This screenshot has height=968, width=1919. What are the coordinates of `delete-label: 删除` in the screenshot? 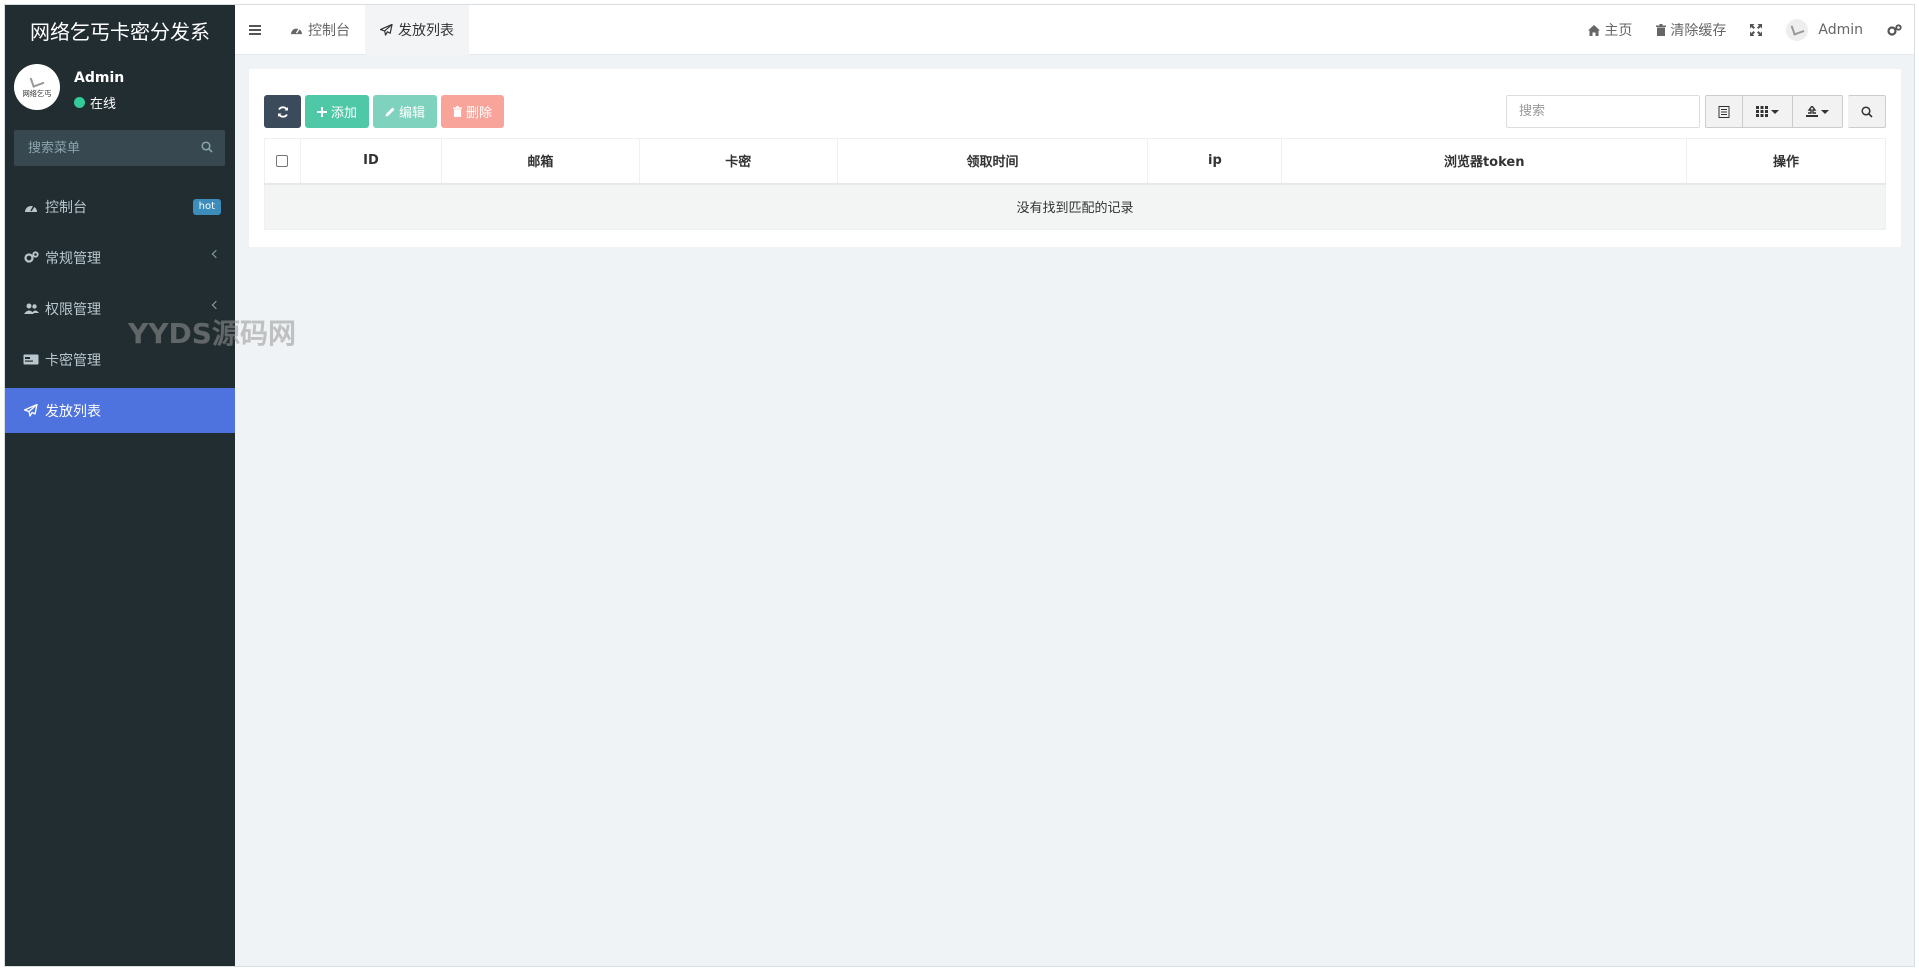 It's located at (479, 113).